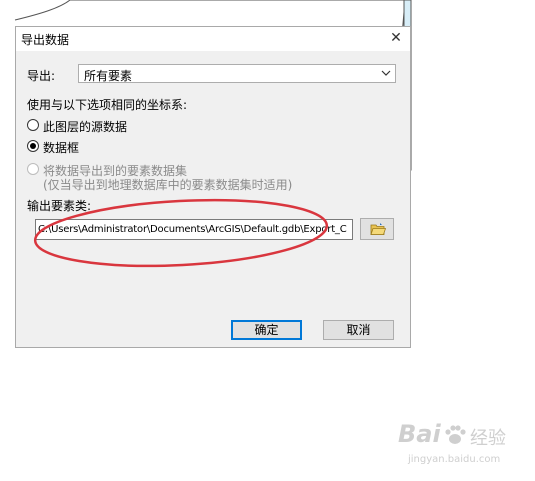  Describe the element at coordinates (107, 105) in the screenshot. I see `coordinate-system-label: 使用与以下选项相同的坐标系:` at that location.